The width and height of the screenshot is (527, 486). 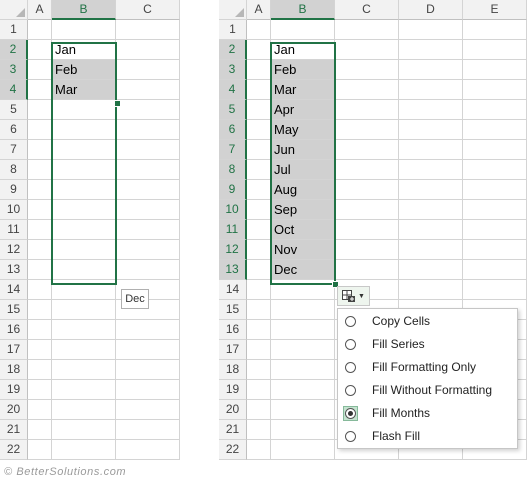 I want to click on row-header-17: 17, so click(x=14, y=350).